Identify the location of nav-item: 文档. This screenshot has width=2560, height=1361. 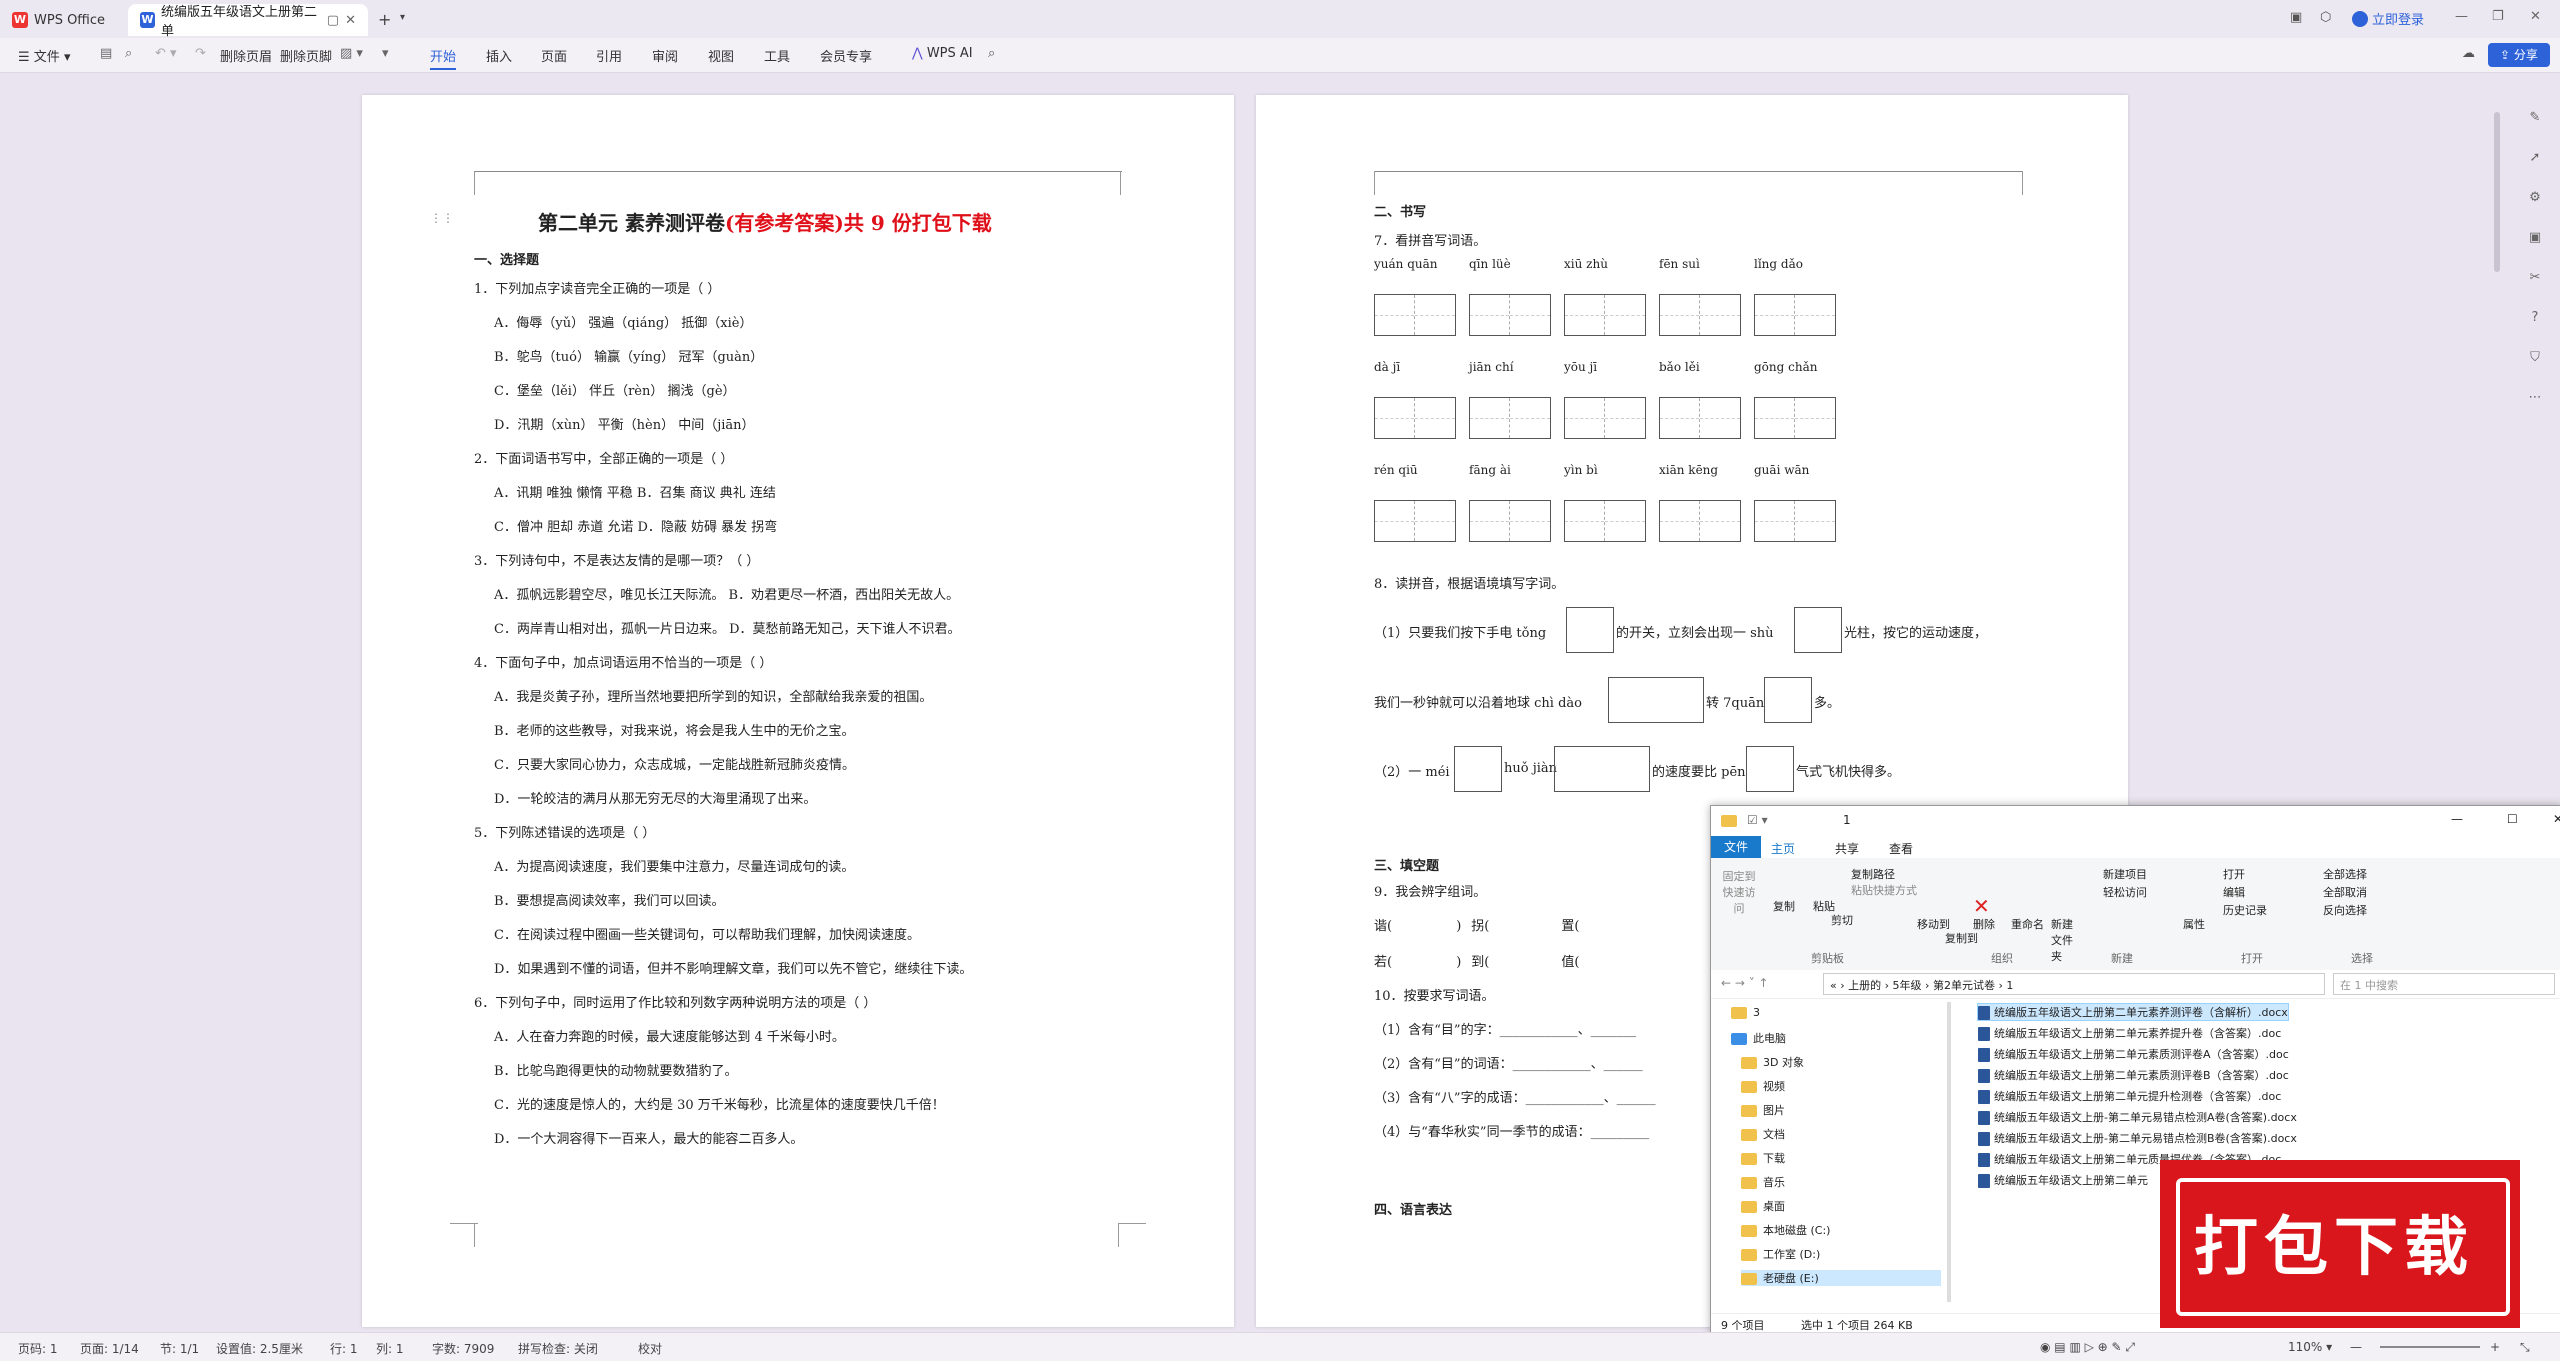
(1763, 1134).